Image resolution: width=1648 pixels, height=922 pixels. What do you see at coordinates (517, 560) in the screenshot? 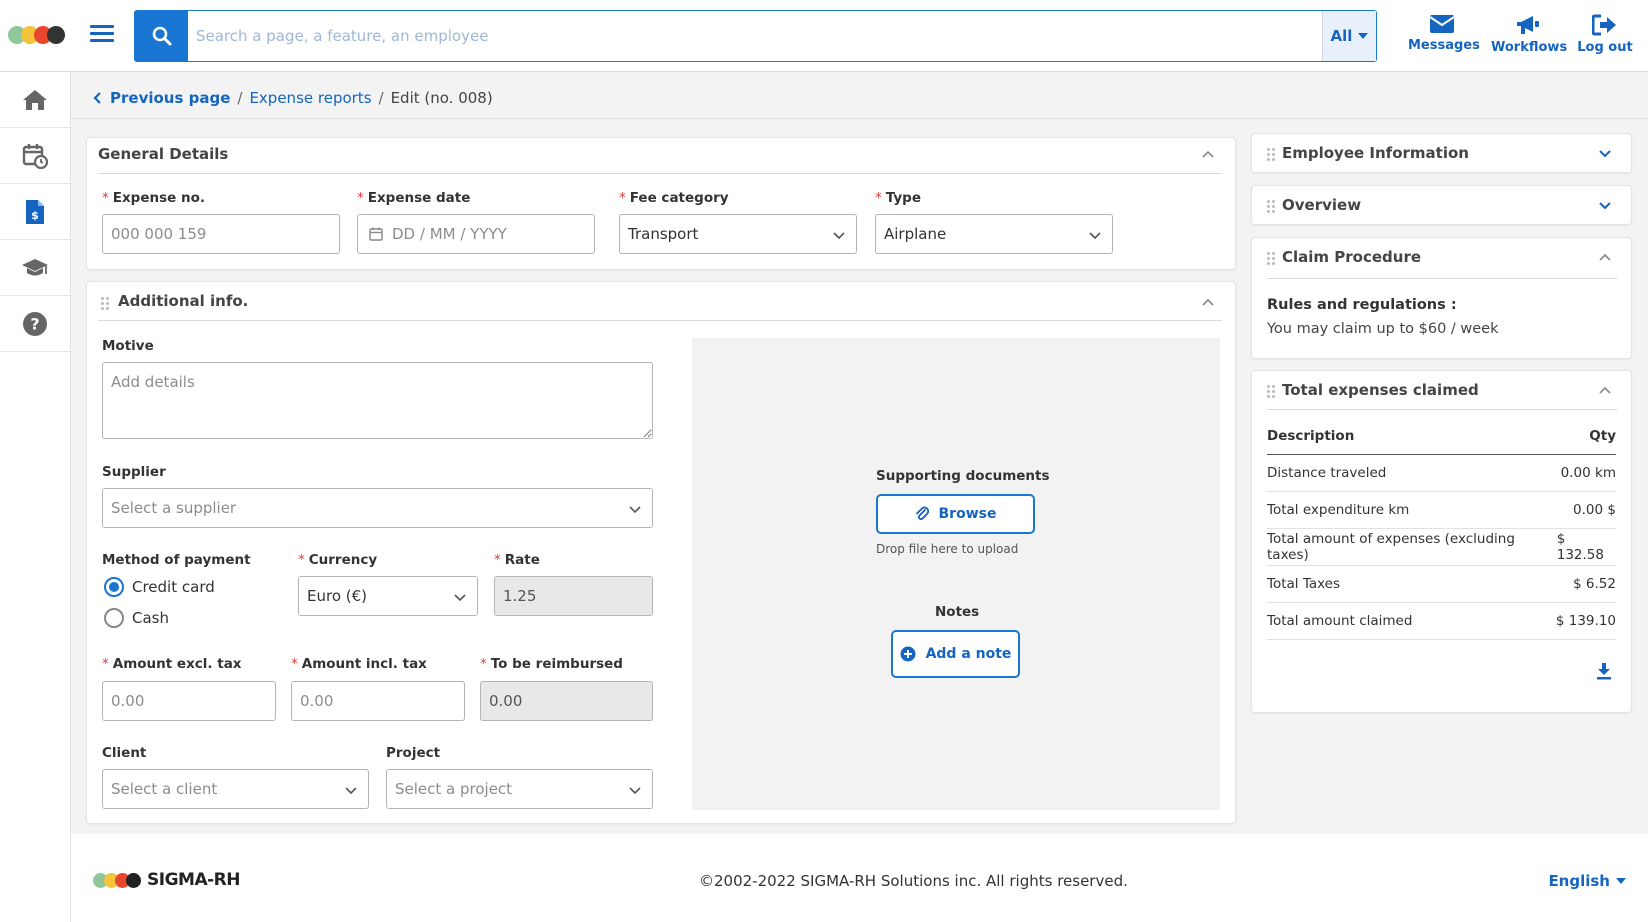
I see `rate-label: * Rate` at bounding box center [517, 560].